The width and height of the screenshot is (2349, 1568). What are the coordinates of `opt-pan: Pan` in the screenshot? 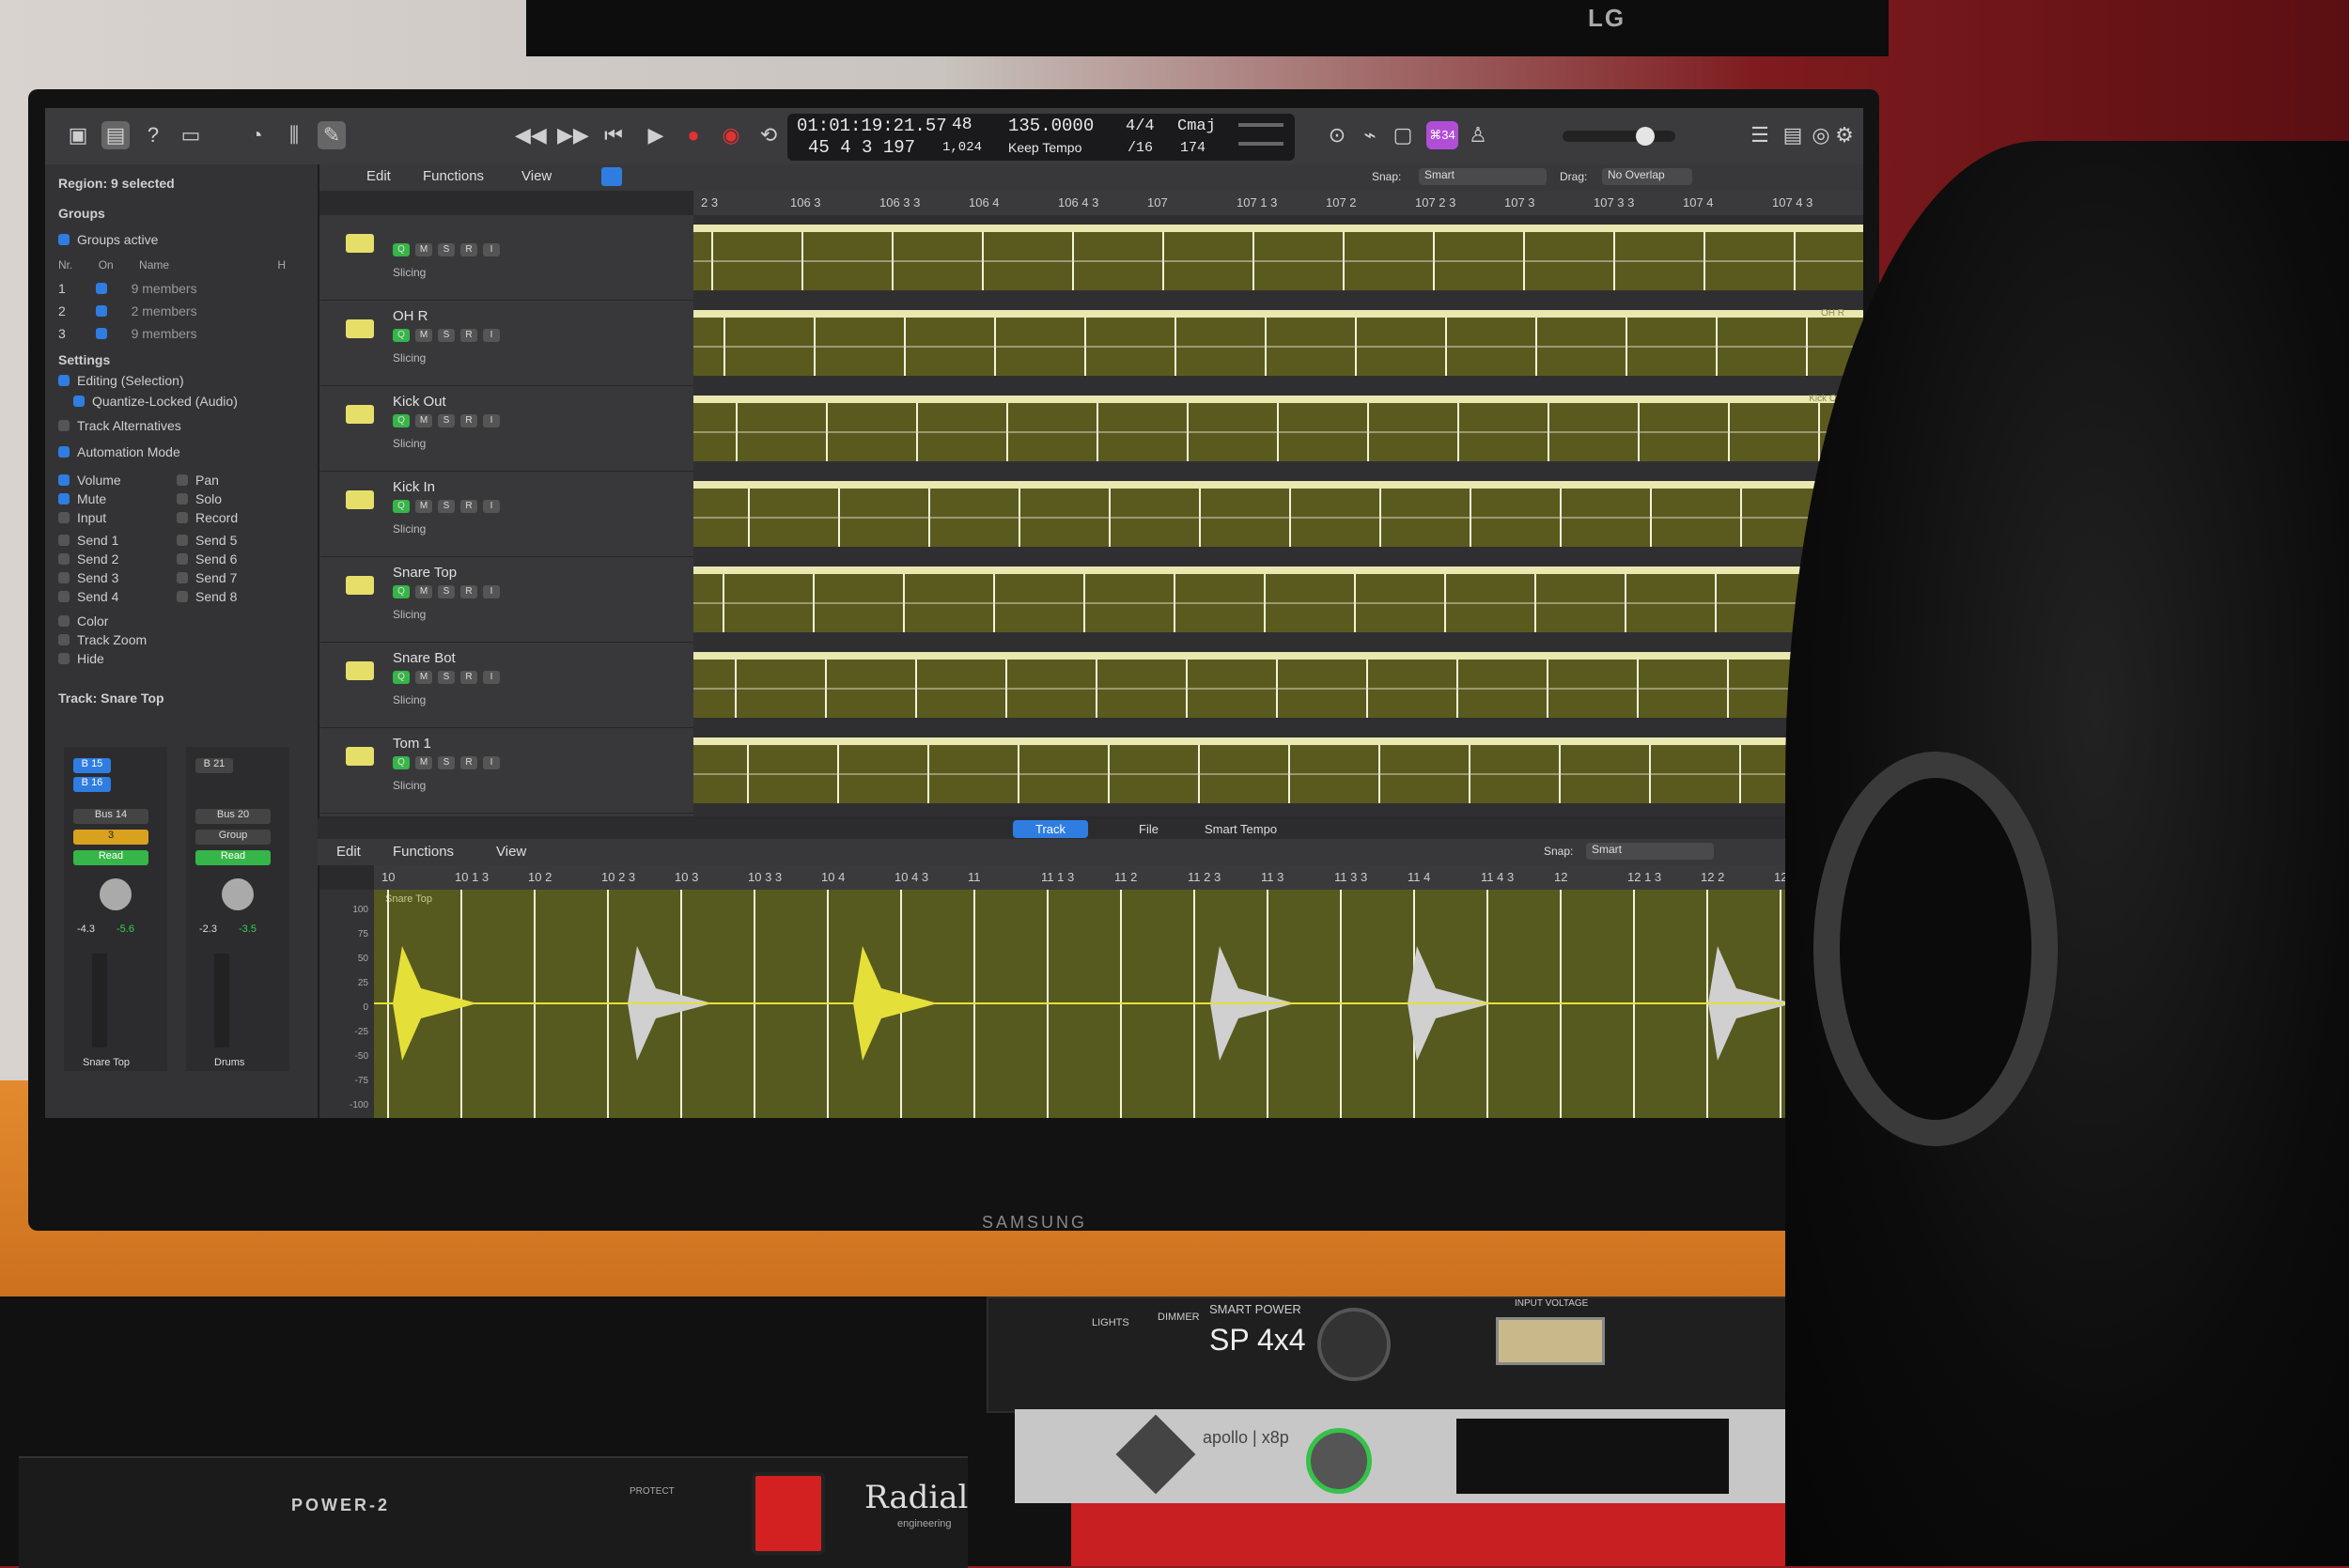 It's located at (198, 480).